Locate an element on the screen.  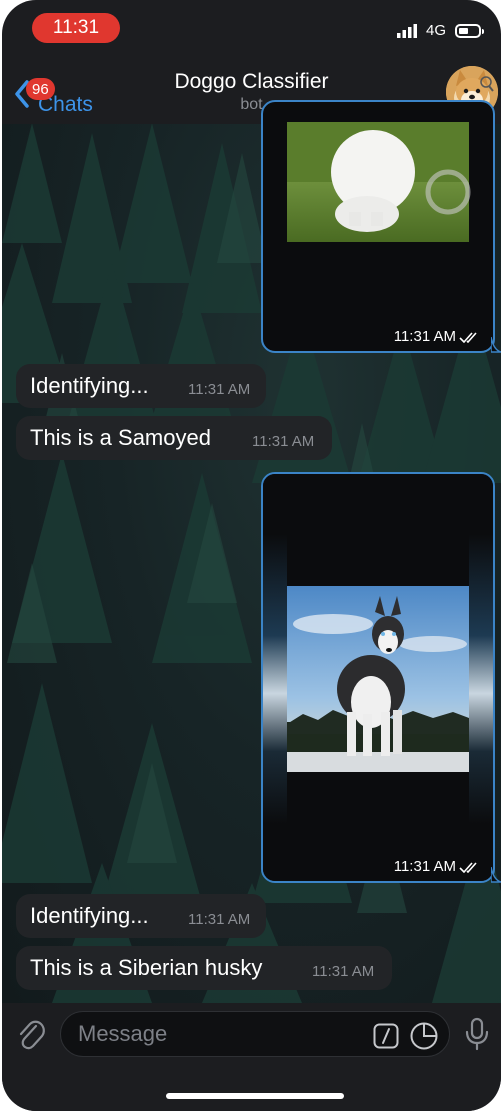
status-time: 11:31 is located at coordinates (76, 28).